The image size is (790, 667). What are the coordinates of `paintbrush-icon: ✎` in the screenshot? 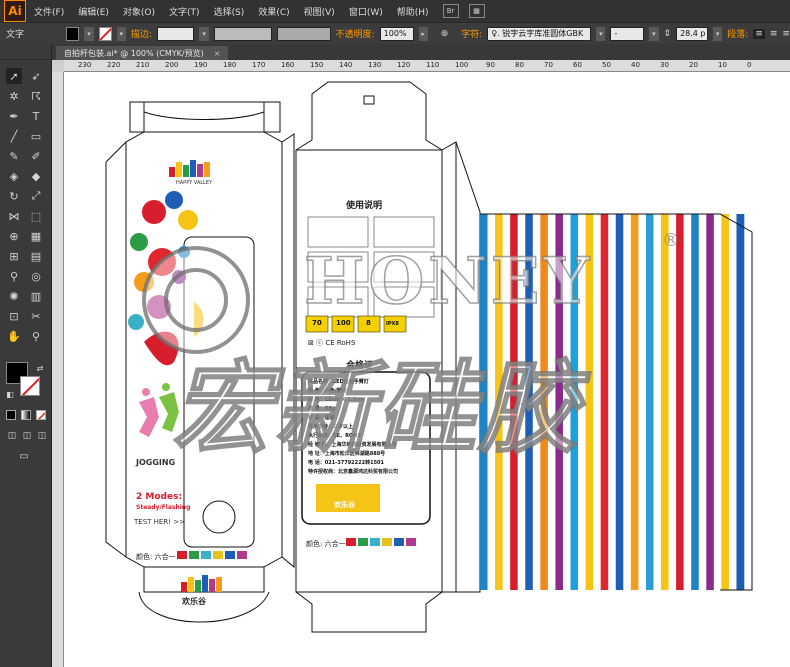 It's located at (14, 156).